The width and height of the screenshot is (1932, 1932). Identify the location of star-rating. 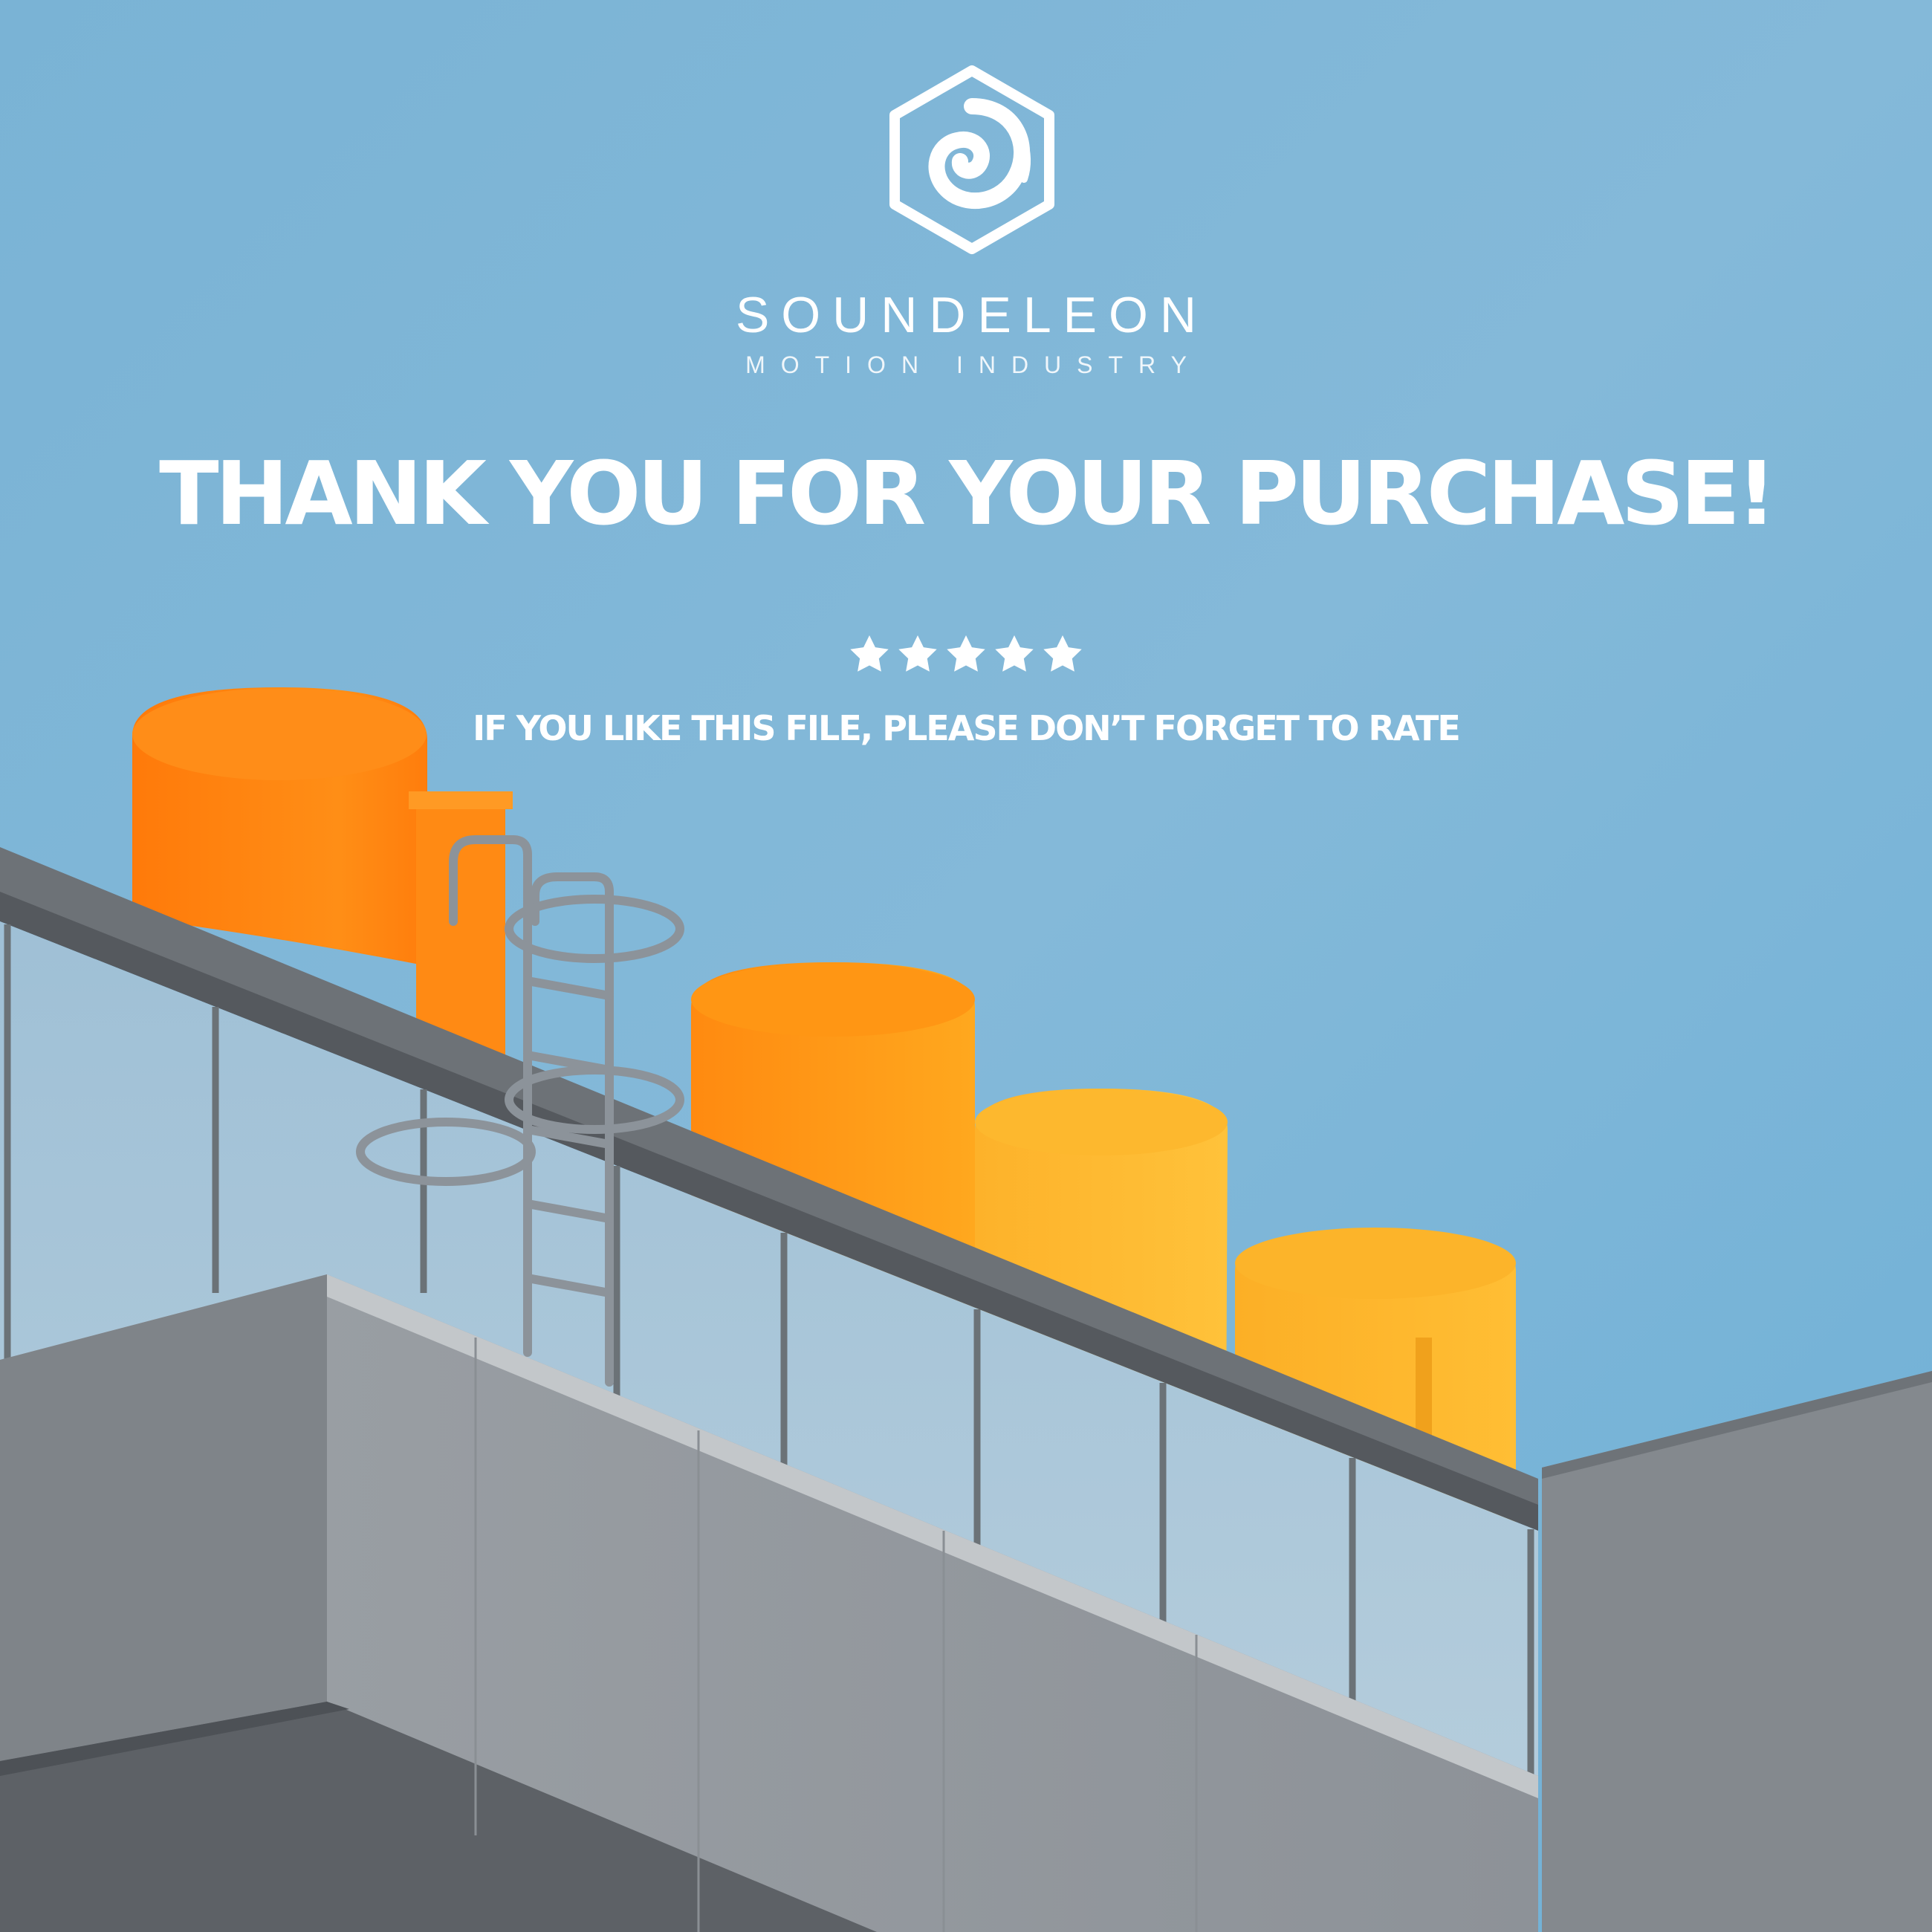
(966, 653).